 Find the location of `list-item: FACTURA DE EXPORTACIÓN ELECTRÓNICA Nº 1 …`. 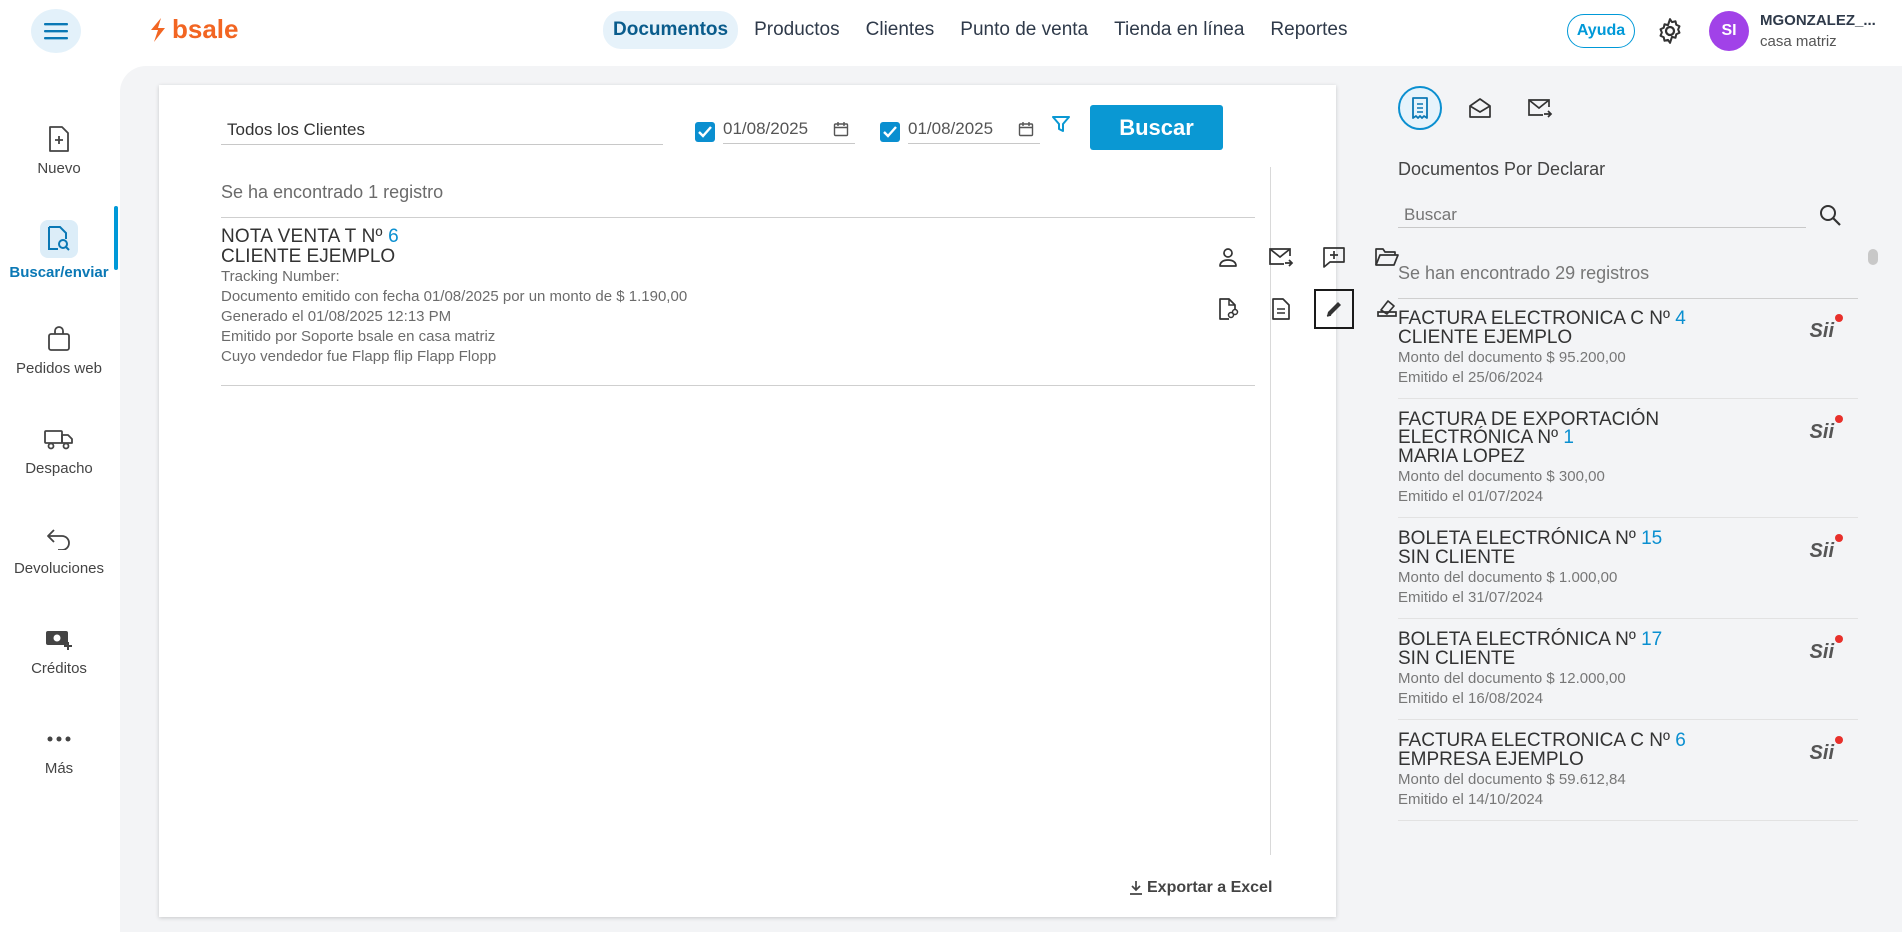

list-item: FACTURA DE EXPORTACIÓN ELECTRÓNICA Nº 1 … is located at coordinates (1628, 458).